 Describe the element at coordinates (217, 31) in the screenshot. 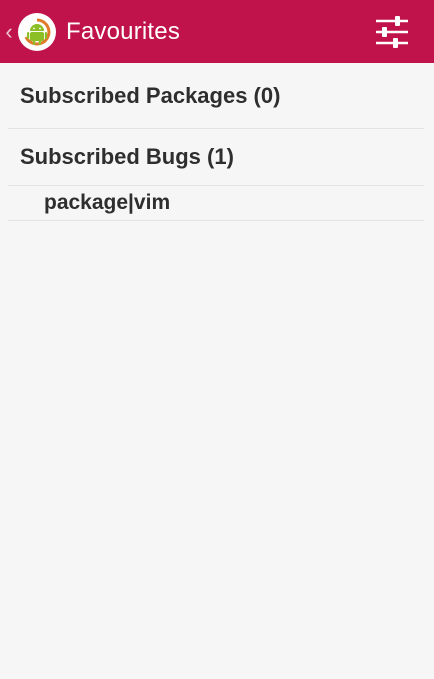

I see `action-bar: ‹ Favourites` at that location.